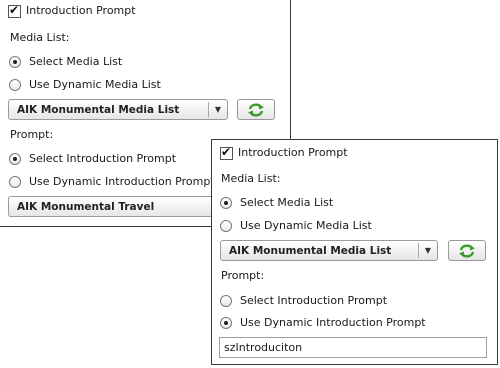 The image size is (500, 368). What do you see at coordinates (353, 347) in the screenshot?
I see `dynamic-intro-prompt-input: szIntroduciton` at bounding box center [353, 347].